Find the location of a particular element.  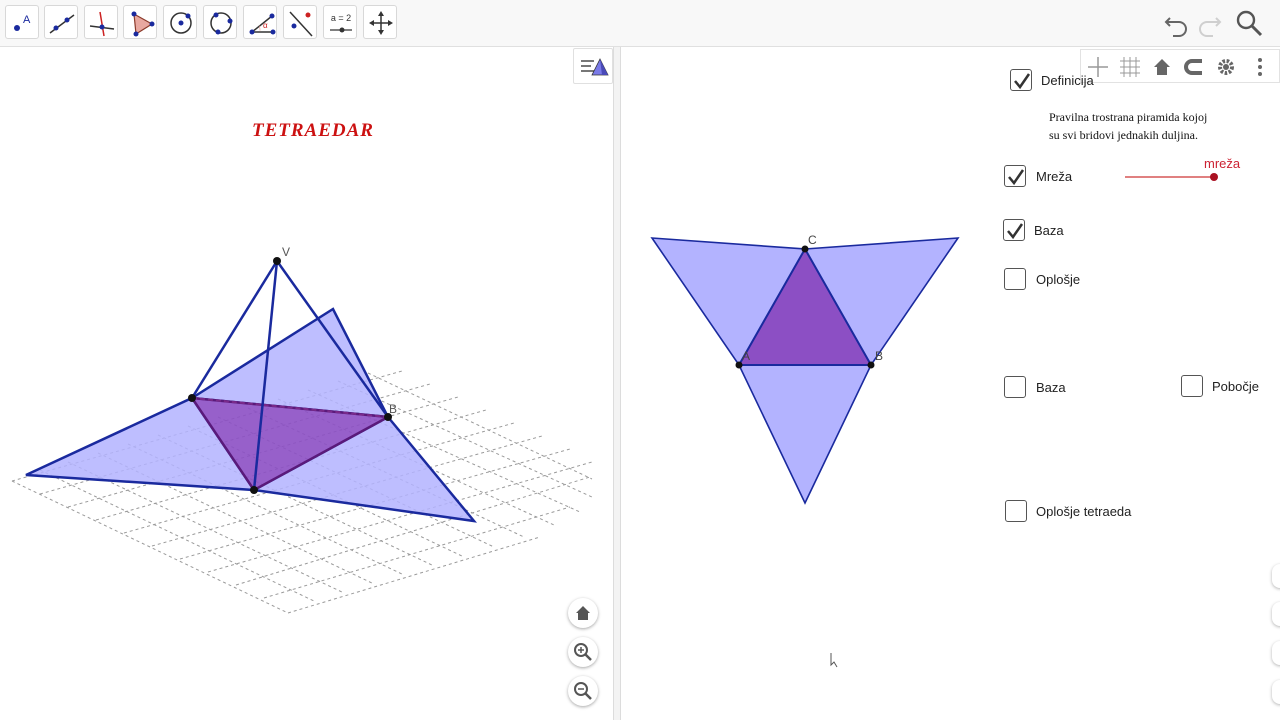

point-tool-button: A is located at coordinates (22, 22).